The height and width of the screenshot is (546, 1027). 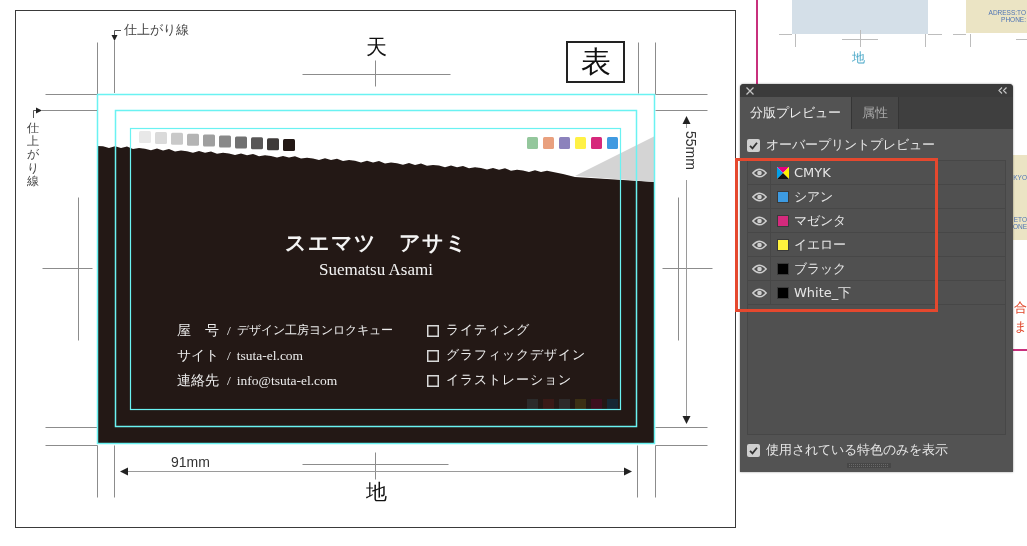 What do you see at coordinates (376, 47) in the screenshot?
I see `top-edge-label: 天` at bounding box center [376, 47].